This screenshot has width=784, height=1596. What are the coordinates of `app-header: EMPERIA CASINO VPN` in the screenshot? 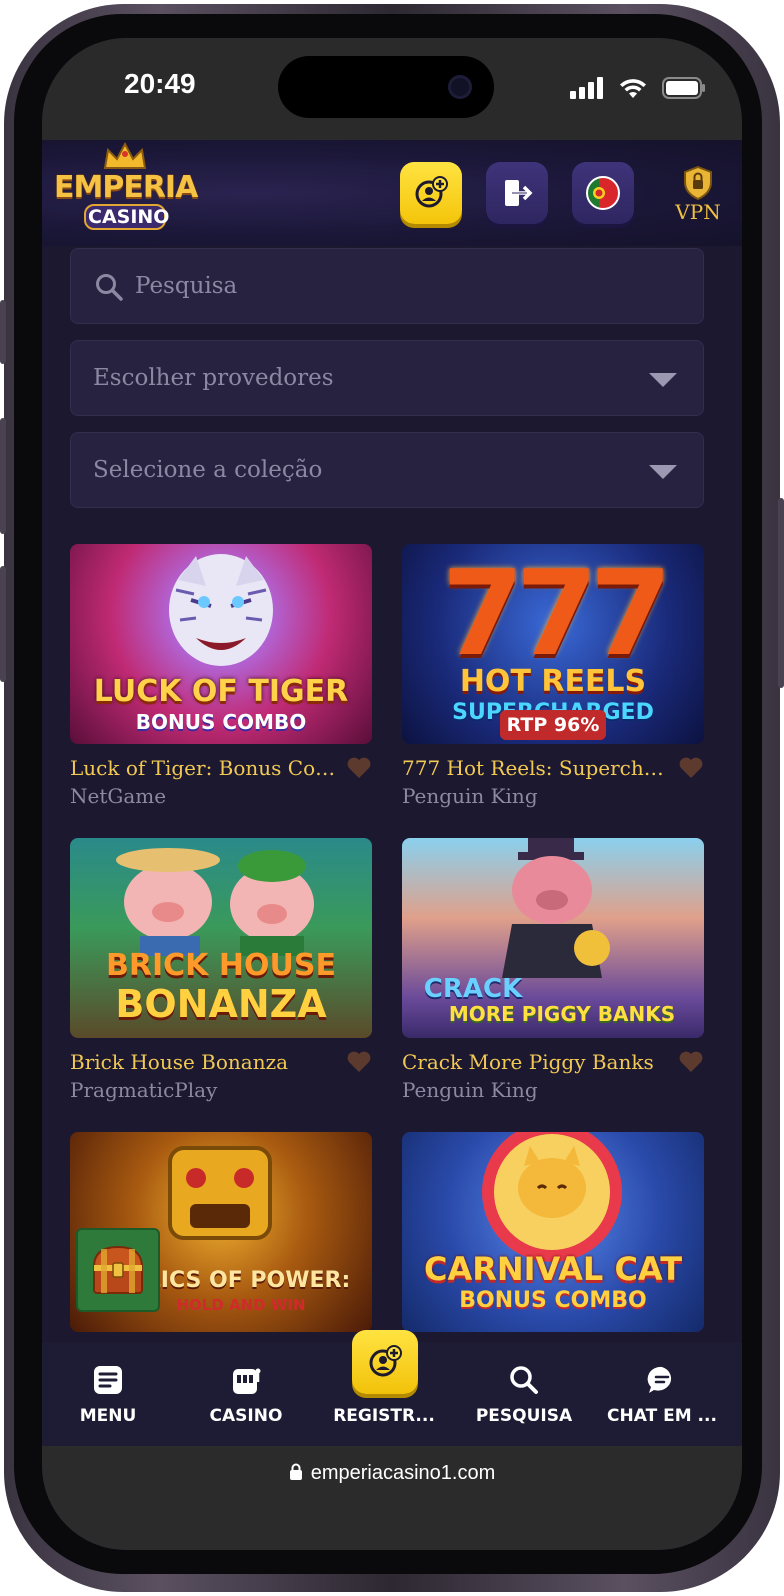 It's located at (392, 193).